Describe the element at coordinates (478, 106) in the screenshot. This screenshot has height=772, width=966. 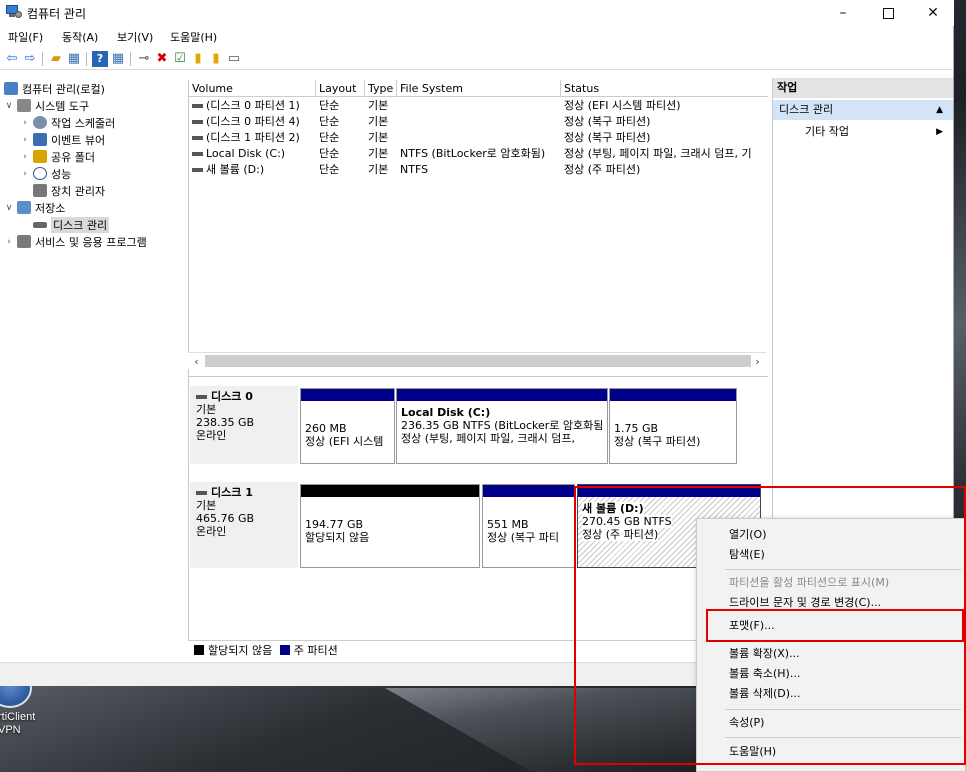
I see `table-row: (디스크 0 파티션 1) 단순 기본 정상 (EFI 시스템 파티션)` at that location.